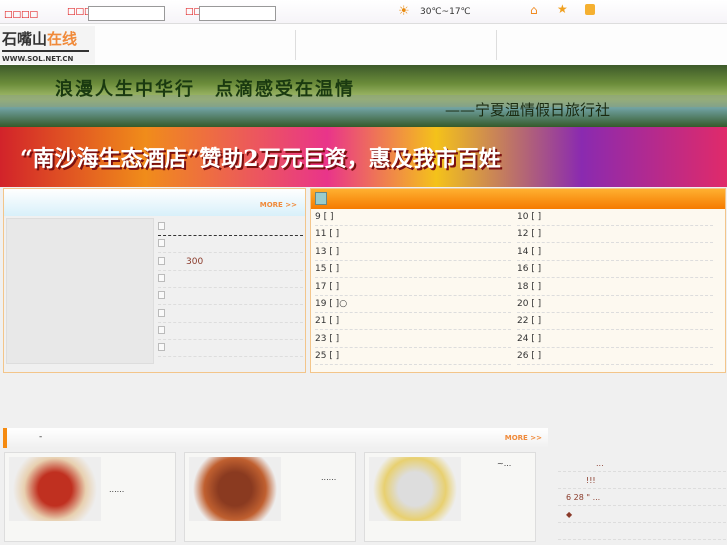  What do you see at coordinates (529, 338) in the screenshot?
I see `item-text: 24 [ ]` at bounding box center [529, 338].